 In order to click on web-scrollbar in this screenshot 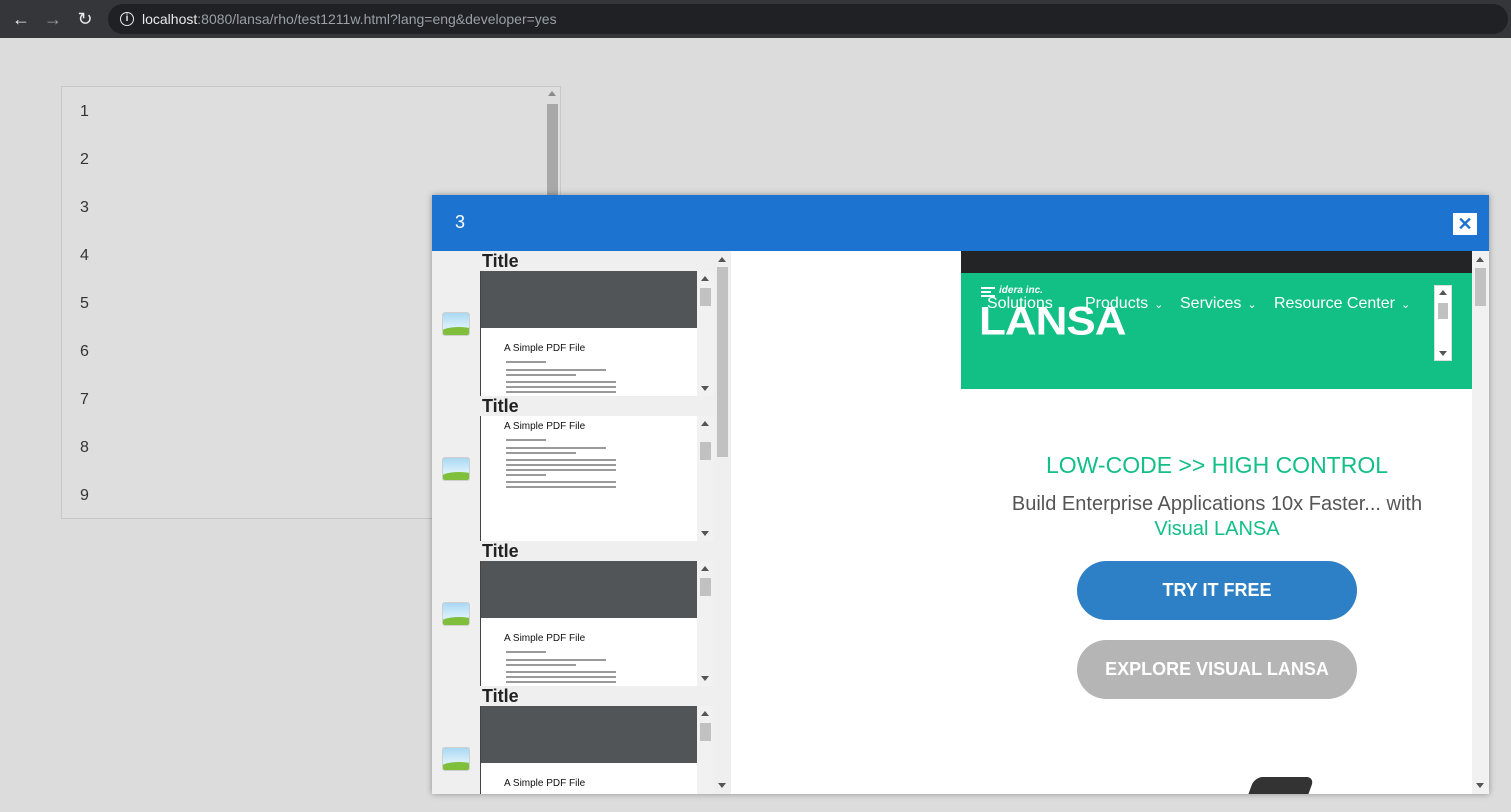, I will do `click(1480, 522)`.